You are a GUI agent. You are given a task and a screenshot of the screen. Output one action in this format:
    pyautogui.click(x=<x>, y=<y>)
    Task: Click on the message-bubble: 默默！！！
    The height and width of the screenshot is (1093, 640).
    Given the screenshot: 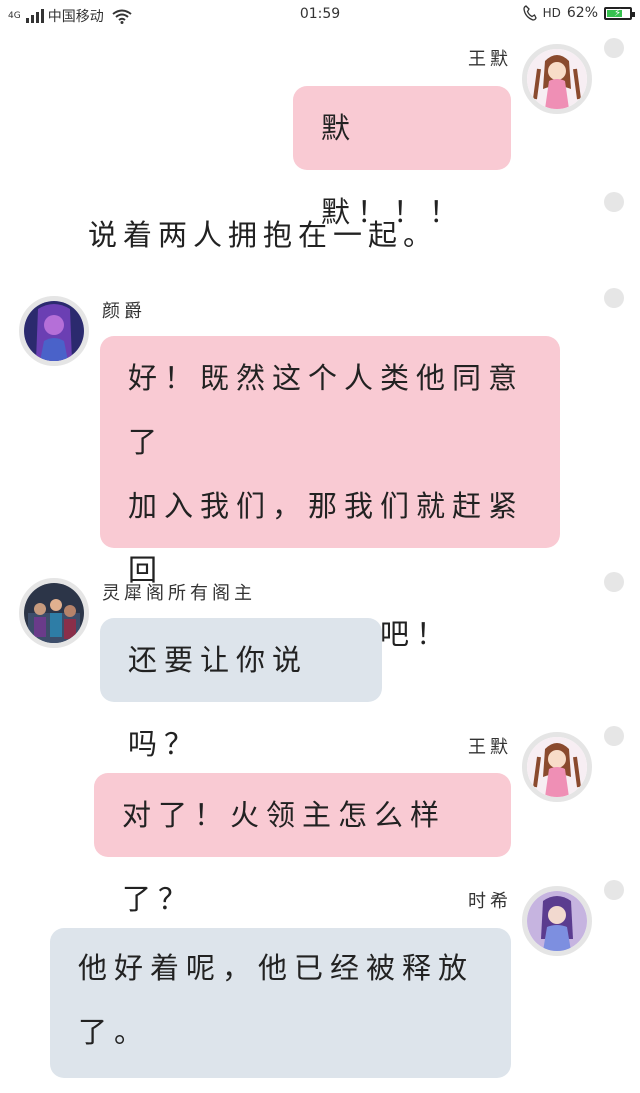 What is the action you would take?
    pyautogui.click(x=402, y=157)
    